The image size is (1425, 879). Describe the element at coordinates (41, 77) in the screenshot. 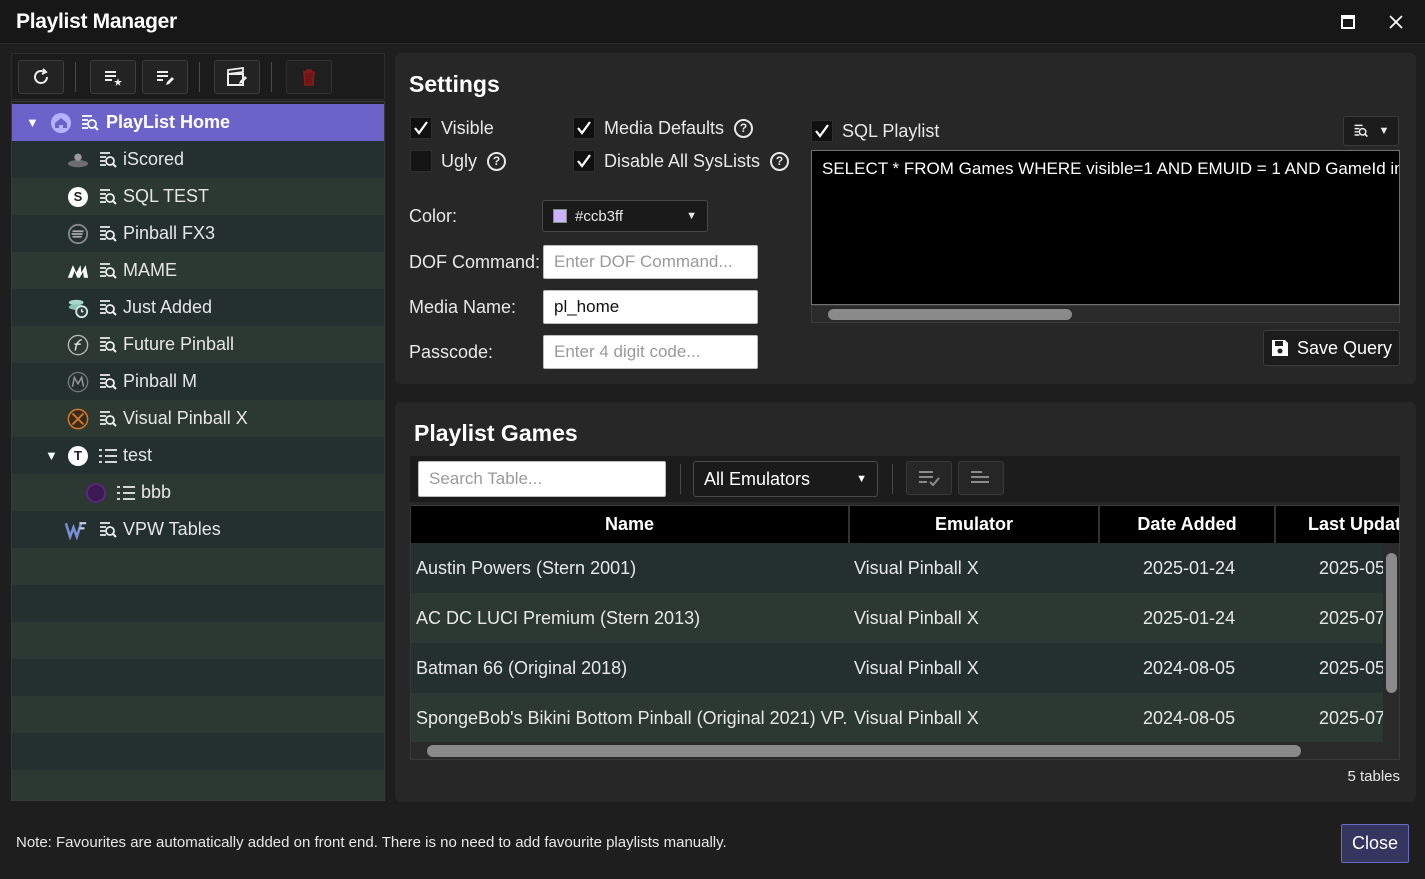

I see `refresh-button` at that location.